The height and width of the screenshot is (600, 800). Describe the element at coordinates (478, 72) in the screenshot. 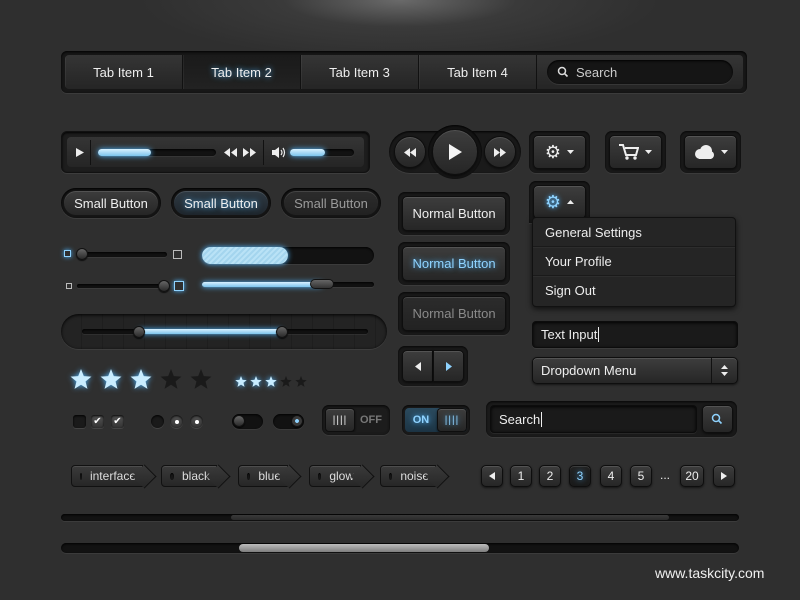

I see `tab-item-4: Tab Item 4` at that location.